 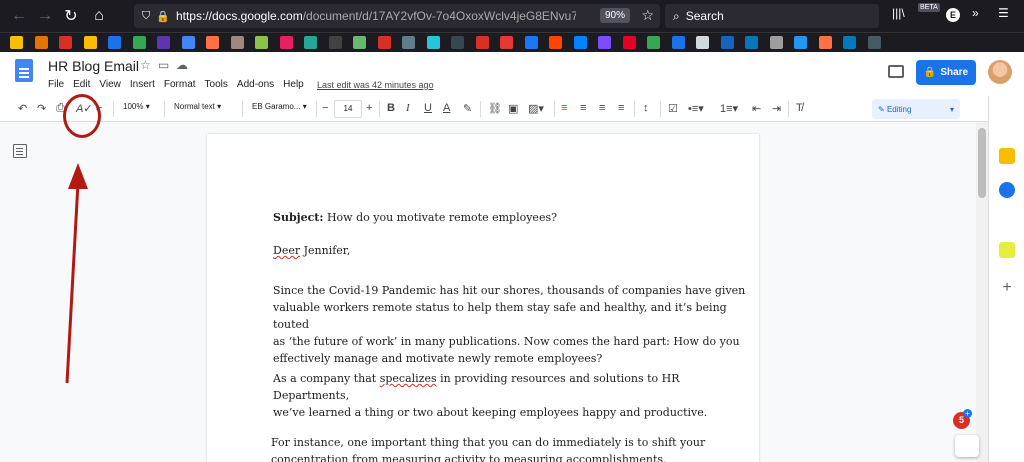 I want to click on menu-file: File, so click(x=56, y=84).